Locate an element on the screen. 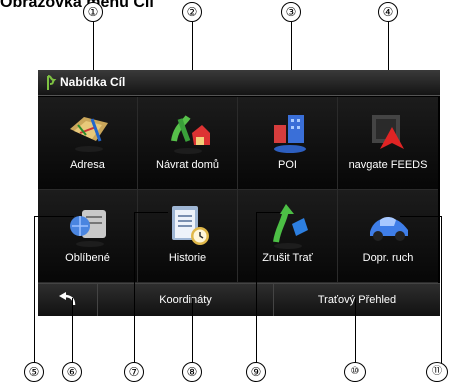 The width and height of the screenshot is (449, 384). menu-item-label: Zrušit Trať is located at coordinates (287, 258).